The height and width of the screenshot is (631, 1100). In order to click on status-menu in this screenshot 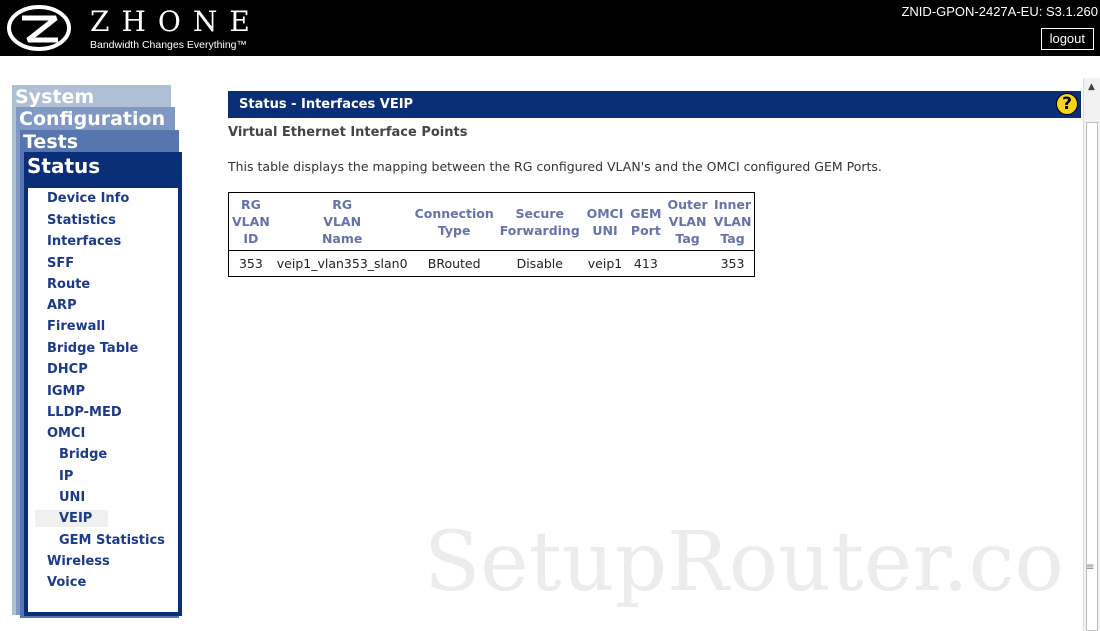, I will do `click(103, 400)`.